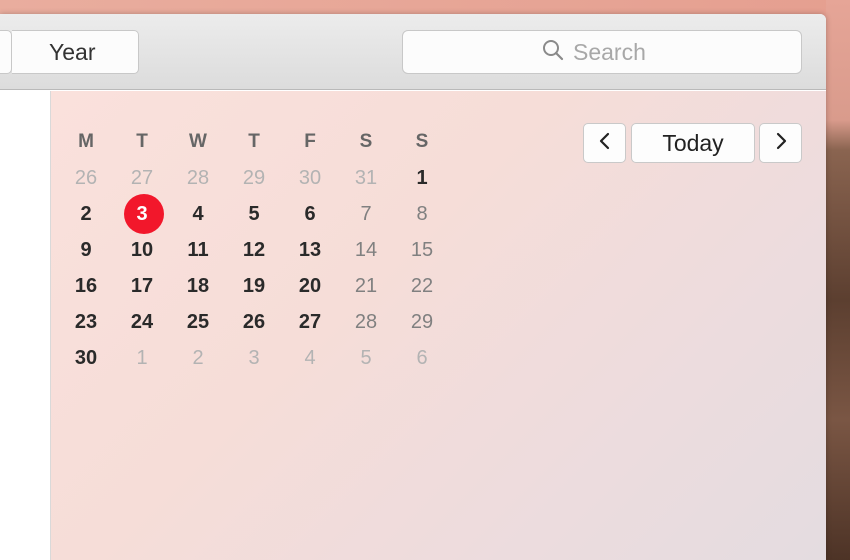 This screenshot has height=560, width=850. I want to click on today-button: Today, so click(693, 143).